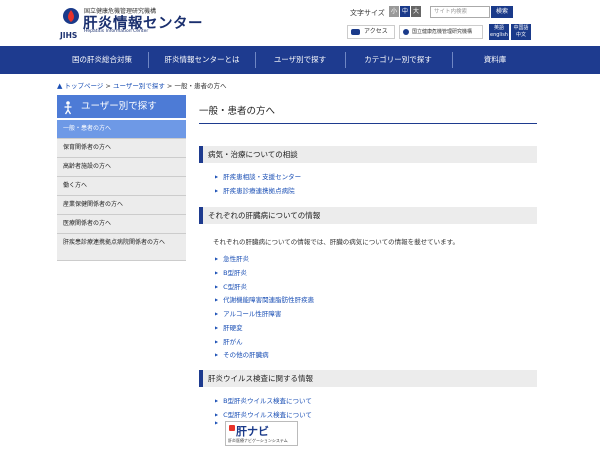  Describe the element at coordinates (394, 11) in the screenshot. I see `font-size-small-button: 小` at that location.